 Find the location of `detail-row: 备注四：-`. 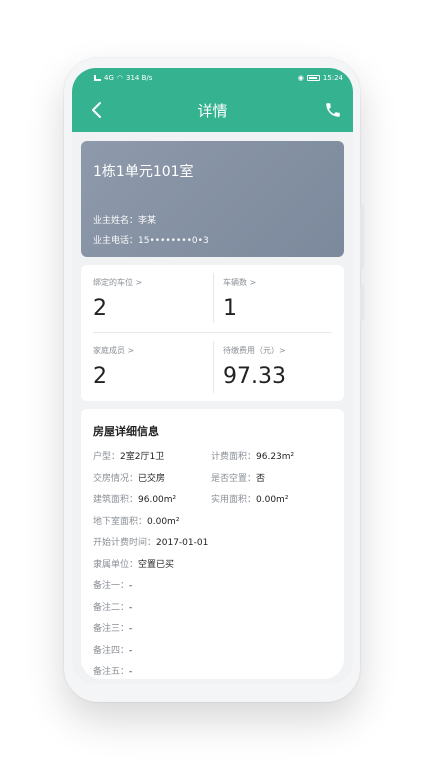

detail-row: 备注四：- is located at coordinates (212, 650).